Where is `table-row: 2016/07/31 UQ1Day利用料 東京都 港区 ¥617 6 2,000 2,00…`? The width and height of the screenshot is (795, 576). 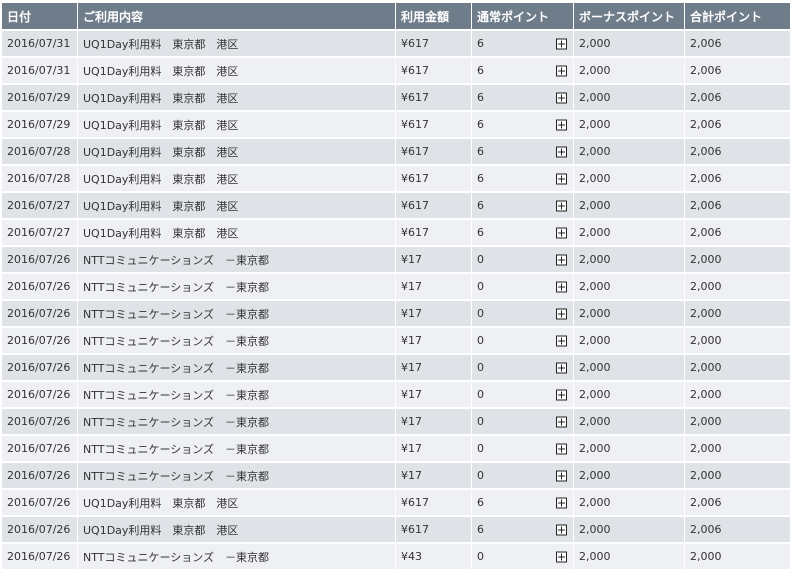
table-row: 2016/07/31 UQ1Day利用料 東京都 港区 ¥617 6 2,000 2,00… is located at coordinates (396, 44).